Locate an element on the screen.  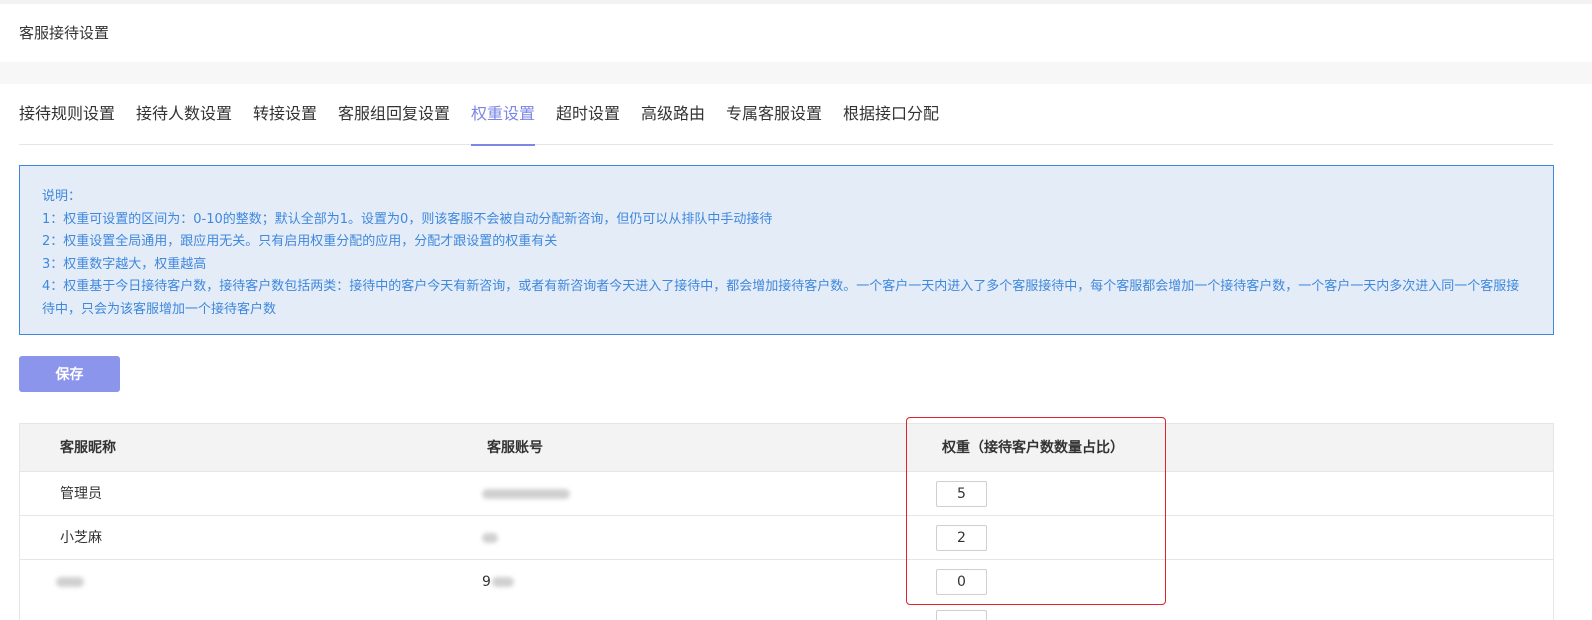
column-header-nickname: 客服昵称 is located at coordinates (88, 448).